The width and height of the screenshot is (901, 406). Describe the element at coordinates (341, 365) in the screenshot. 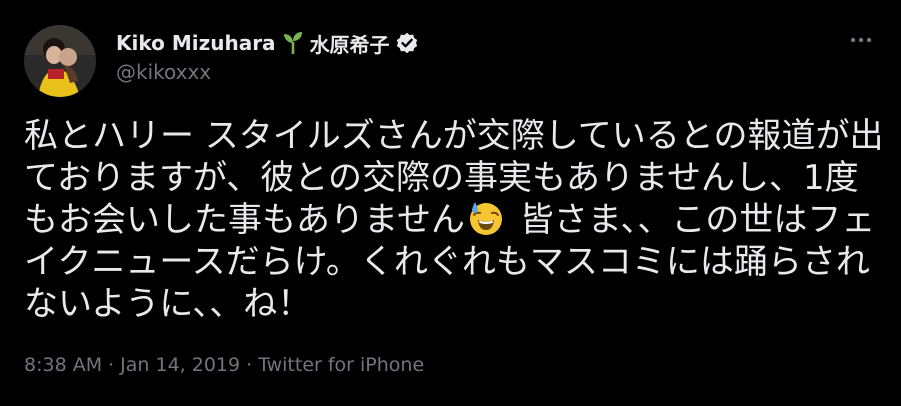

I see `tweet-source-link: Twitter for iPhone` at that location.